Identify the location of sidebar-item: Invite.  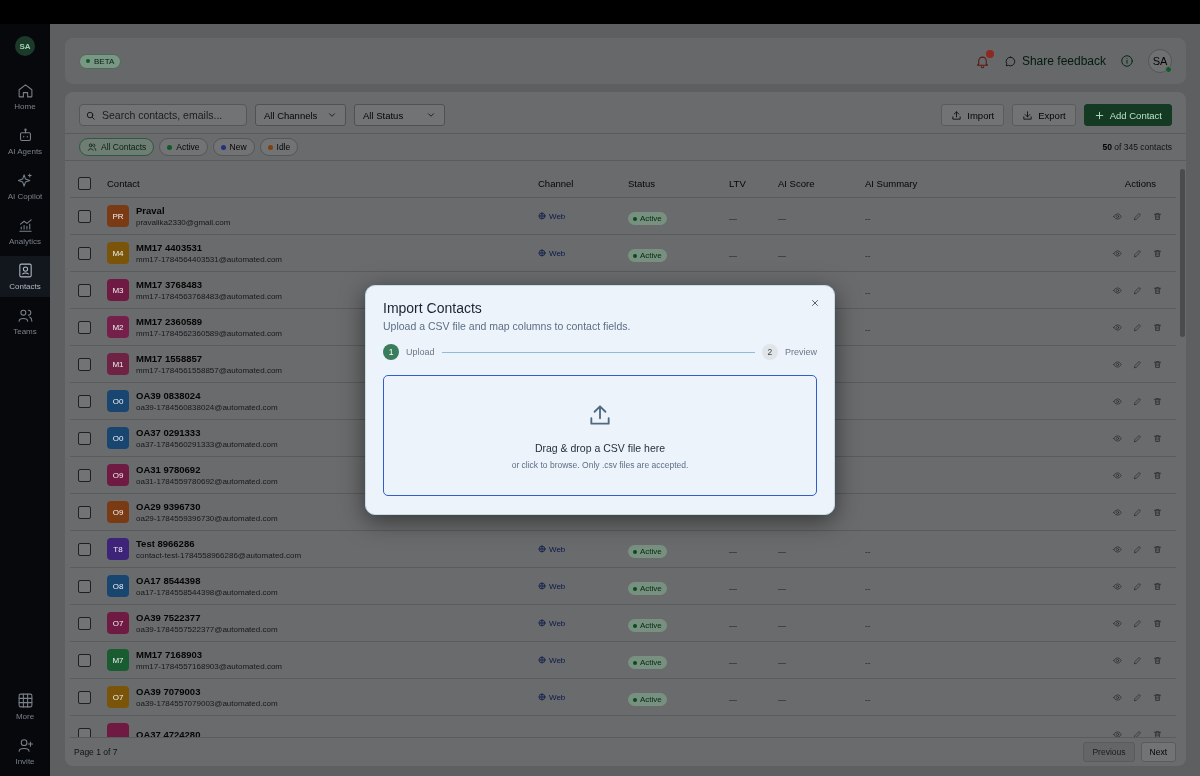
(25, 751).